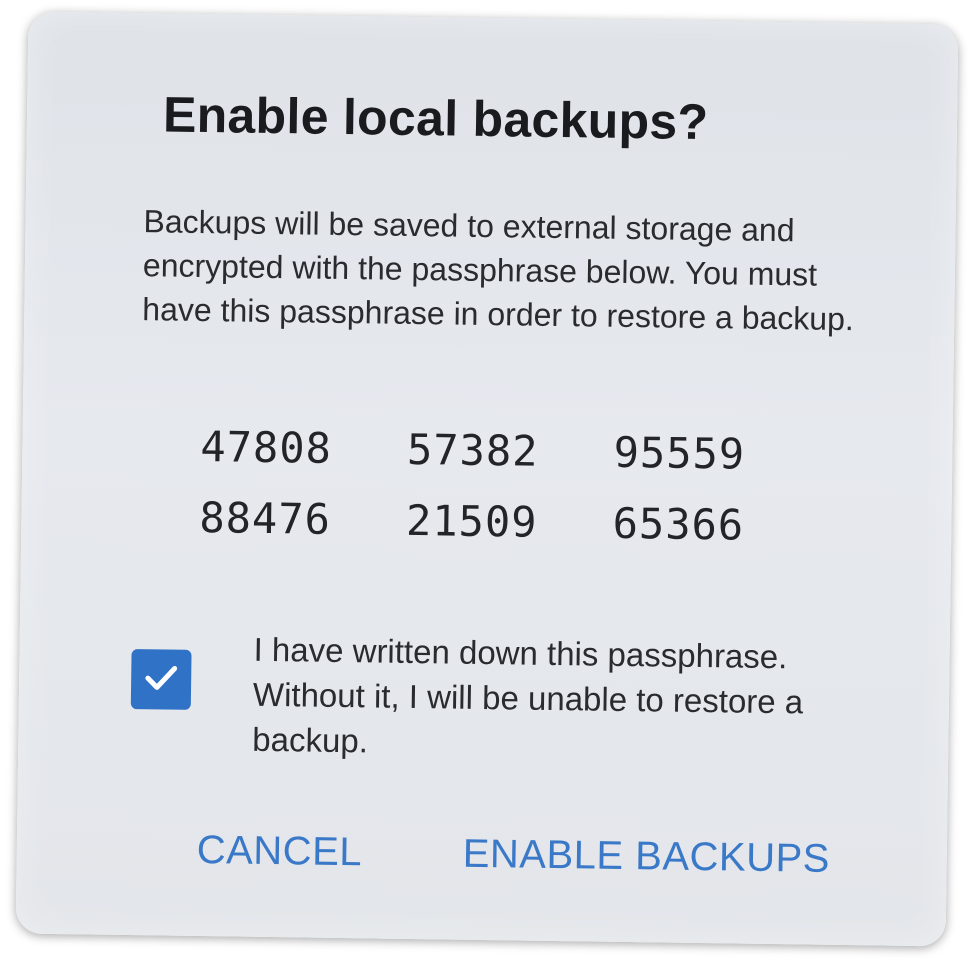  Describe the element at coordinates (646, 857) in the screenshot. I see `enable-backups-button: ENABLE BACKUPS` at that location.